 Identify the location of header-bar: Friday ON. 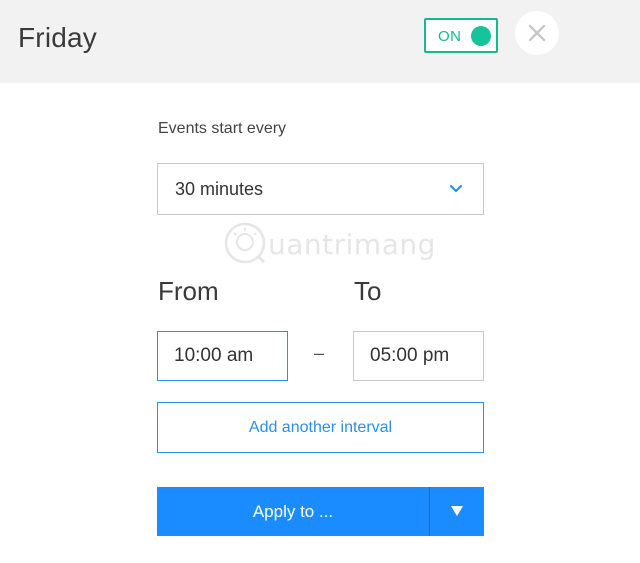
(320, 41).